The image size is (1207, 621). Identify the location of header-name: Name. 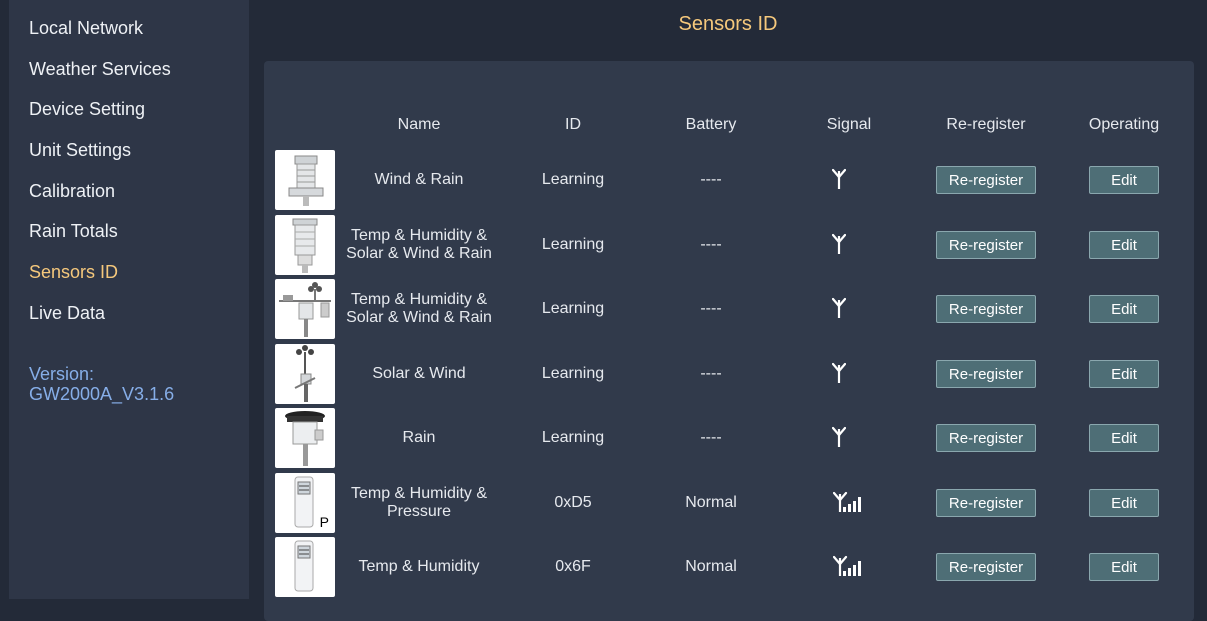
(419, 124).